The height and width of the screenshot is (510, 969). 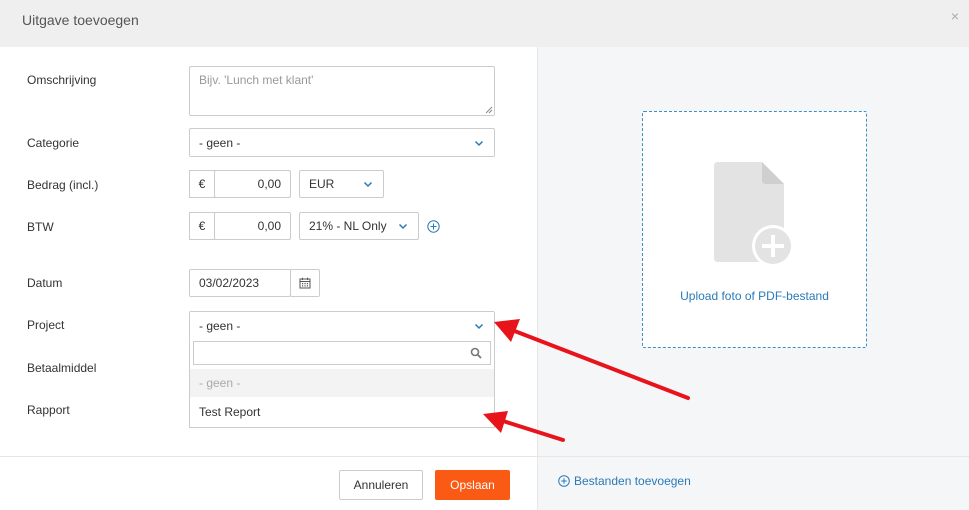 What do you see at coordinates (342, 91) in the screenshot?
I see `description-textarea: Bijv. 'Lunch met klant'` at bounding box center [342, 91].